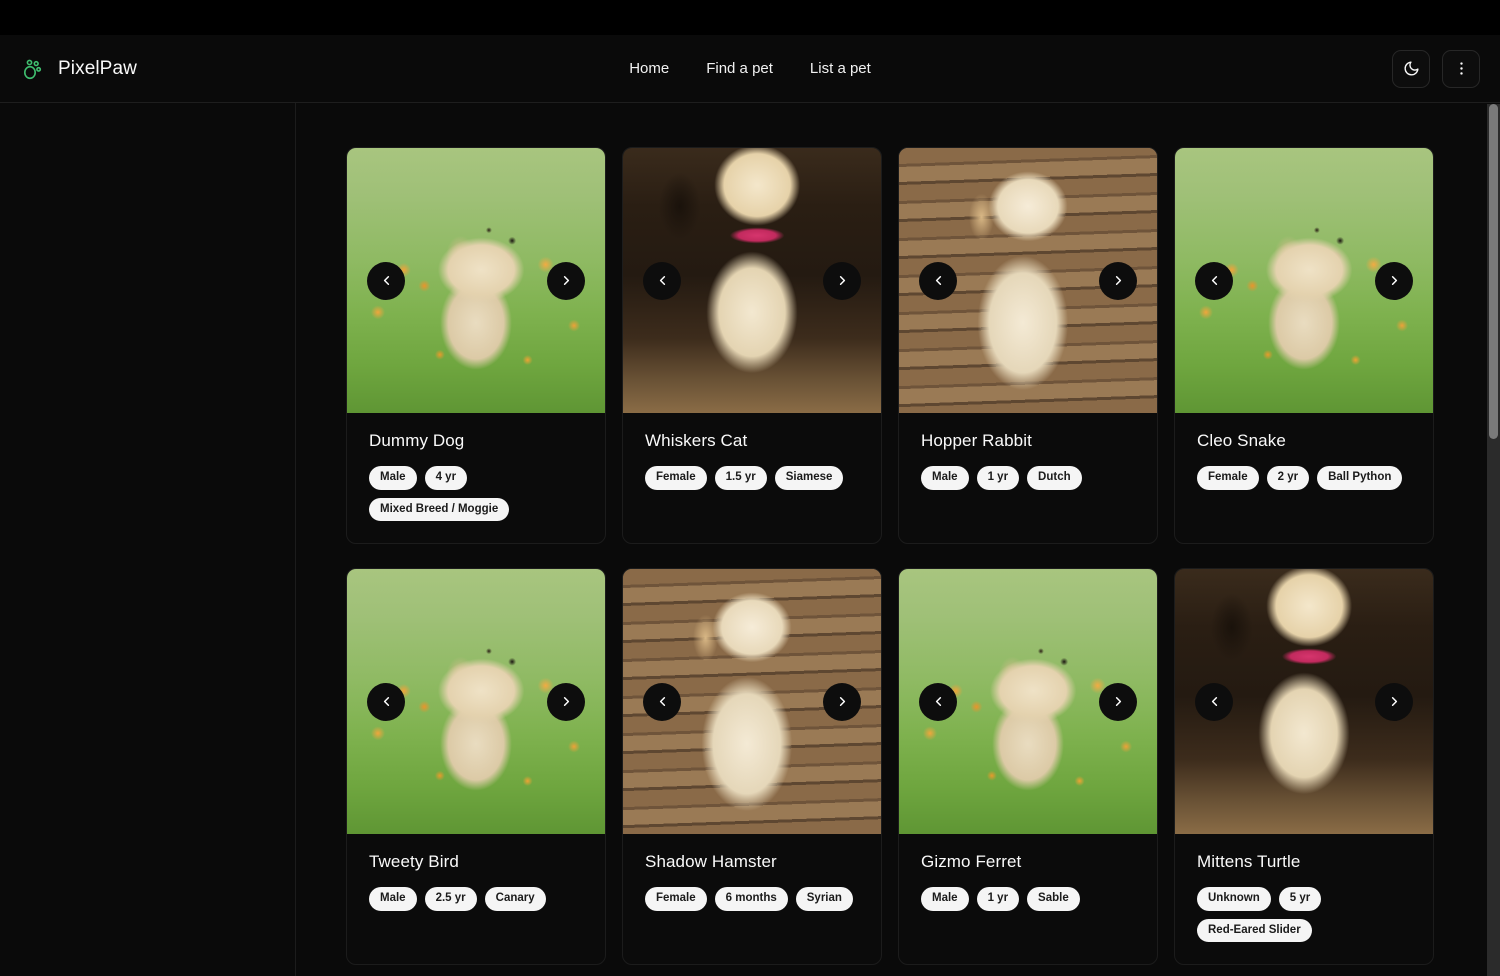  What do you see at coordinates (1249, 862) in the screenshot?
I see `pet-name: Mittens Turtle` at bounding box center [1249, 862].